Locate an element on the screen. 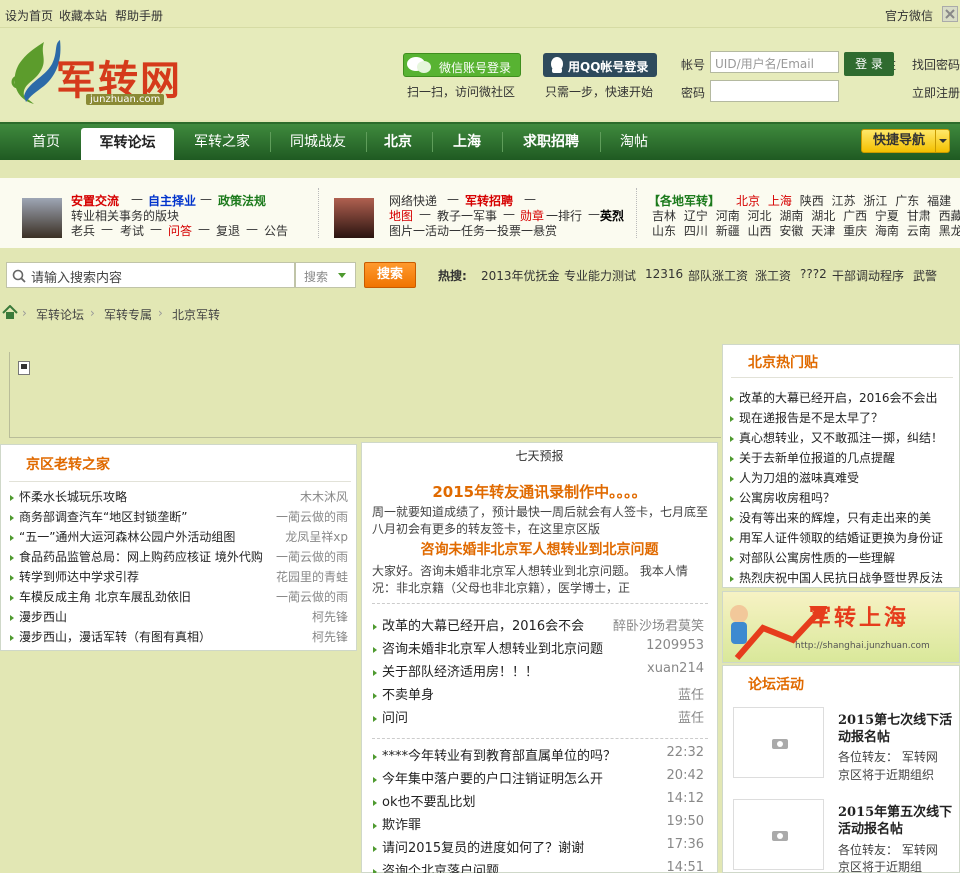  activity-title: 活动报名帖 is located at coordinates (870, 827).